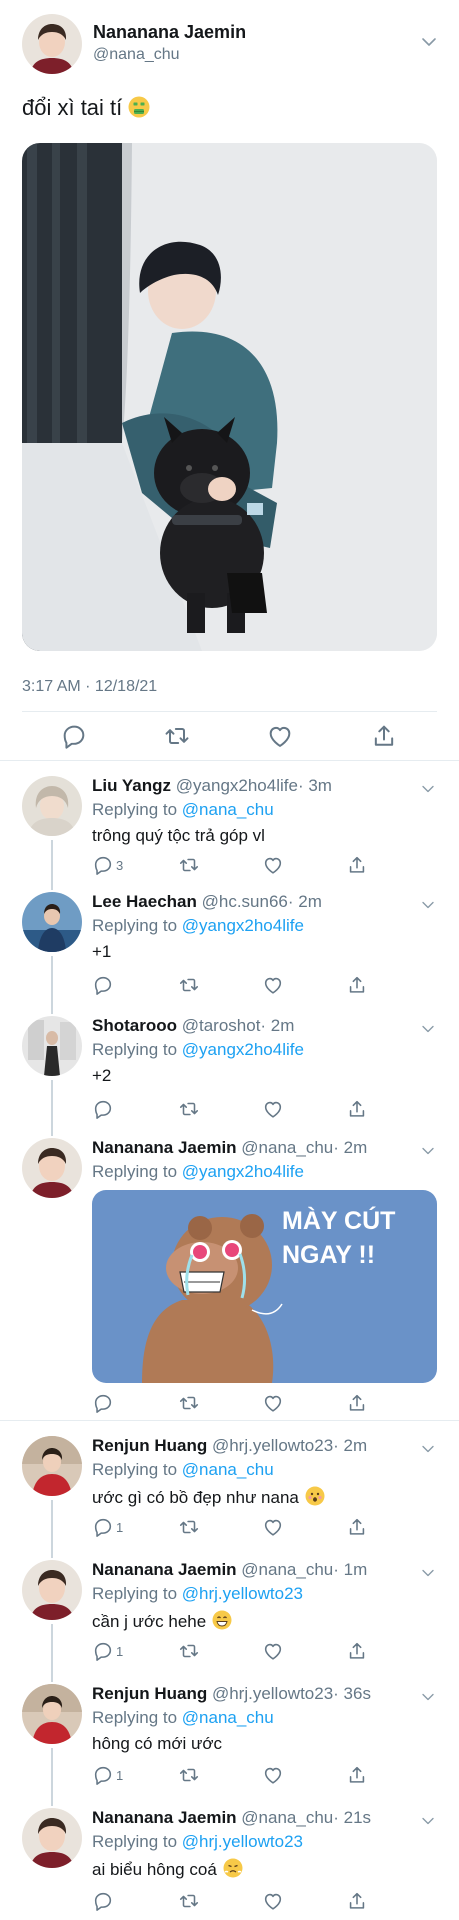 The height and width of the screenshot is (1920, 459). What do you see at coordinates (144, 901) in the screenshot?
I see `display-name: Lee Haechan` at bounding box center [144, 901].